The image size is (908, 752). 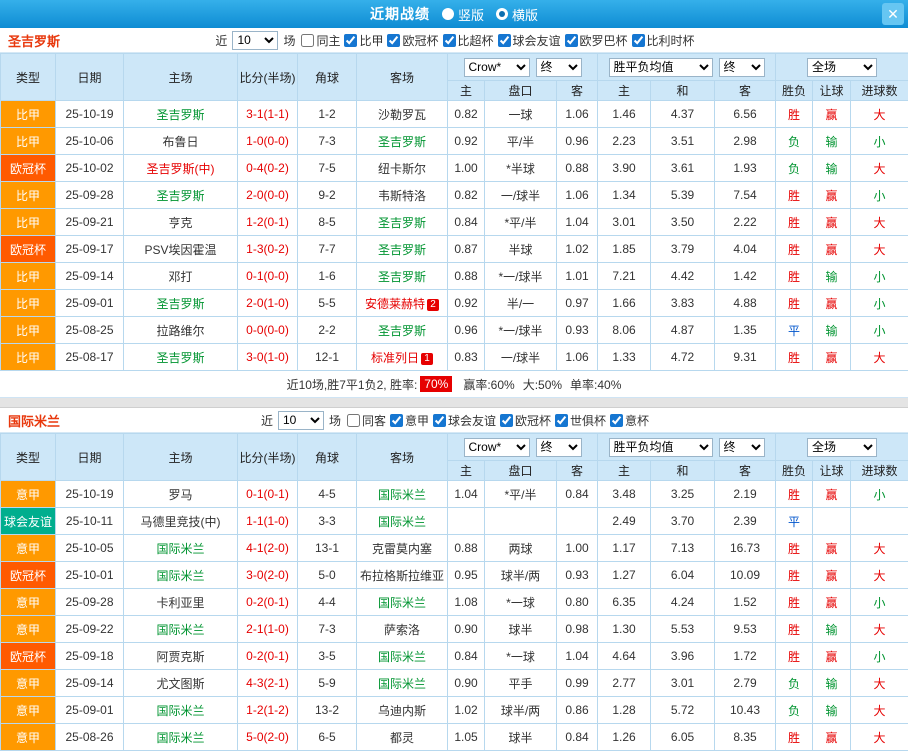 I want to click on home-team-cell: 布鲁日, so click(x=180, y=141).